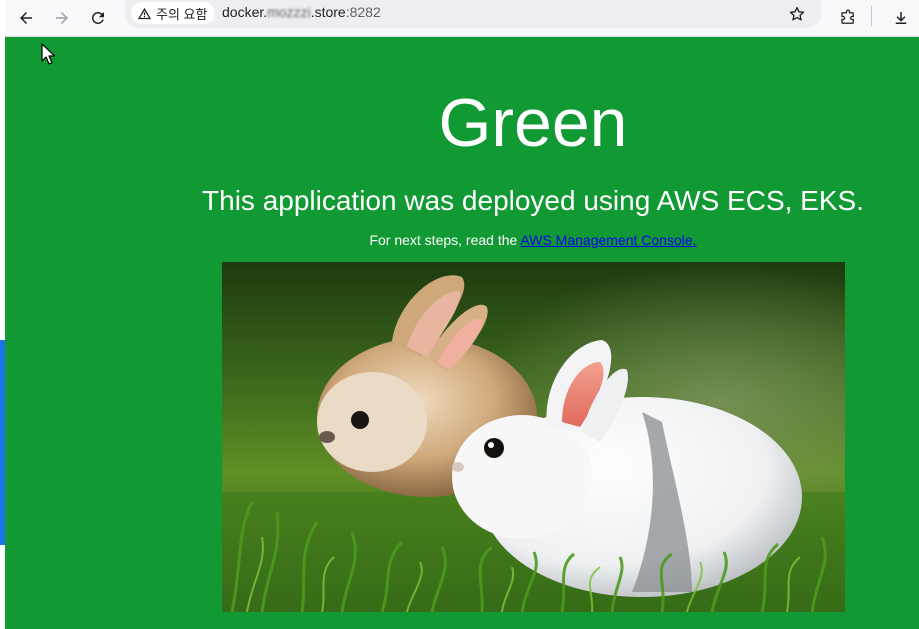  I want to click on warning-icon, so click(144, 13).